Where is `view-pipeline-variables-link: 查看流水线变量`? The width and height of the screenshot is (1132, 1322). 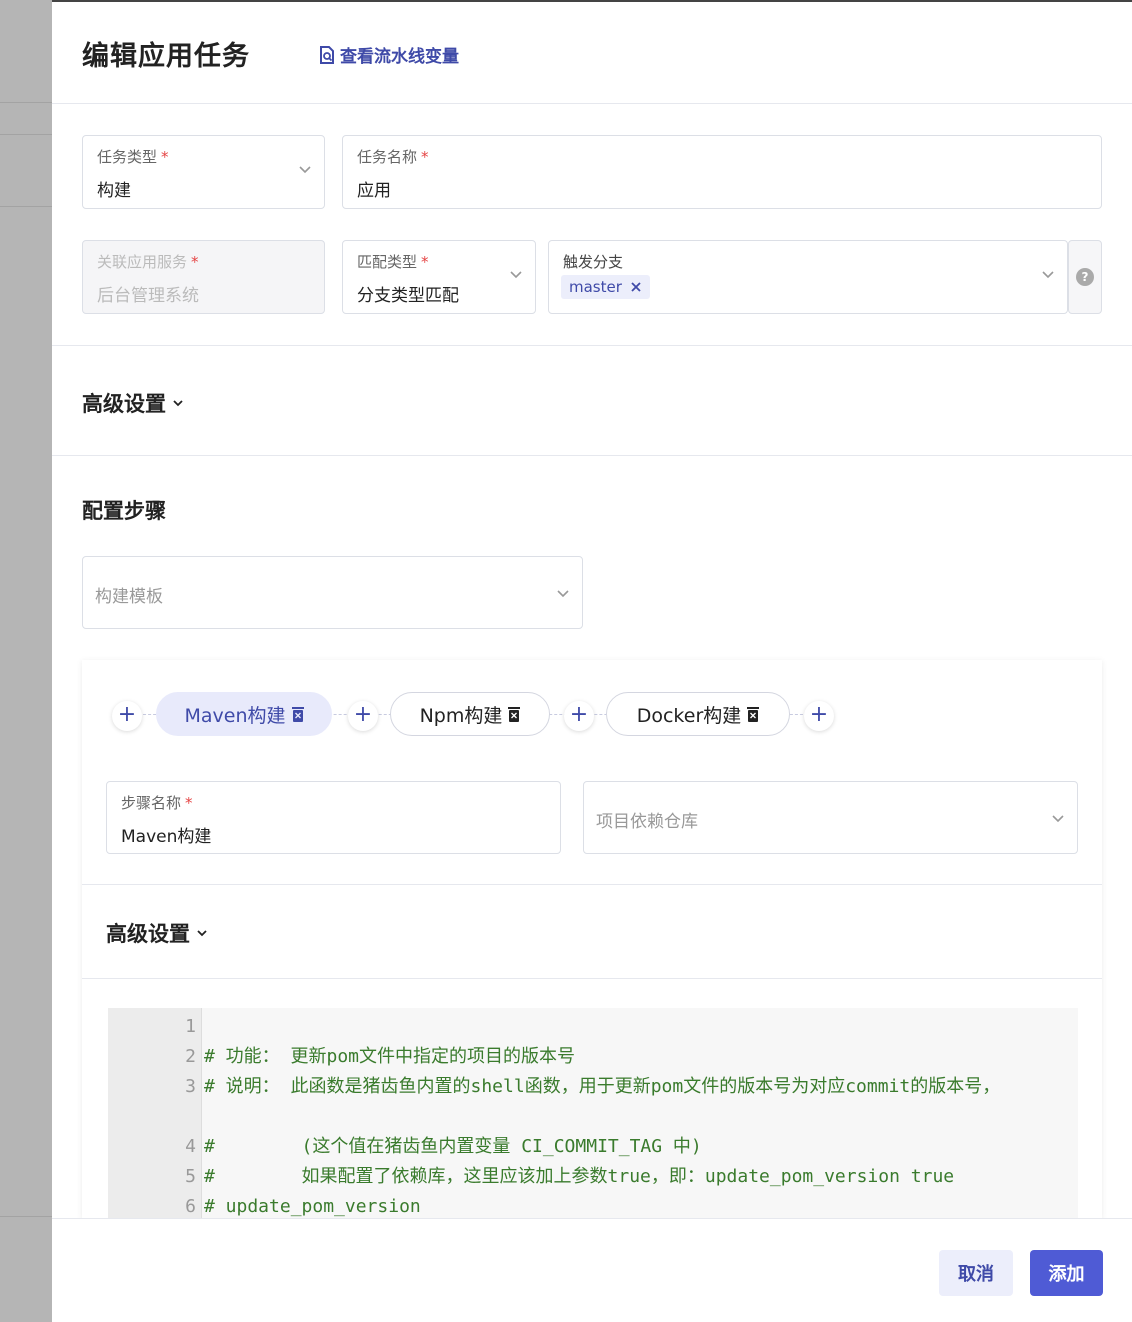
view-pipeline-variables-link: 查看流水线变量 is located at coordinates (388, 54).